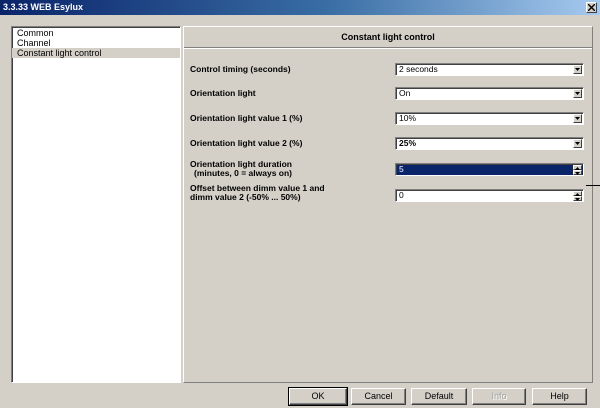 The image size is (600, 408). I want to click on offset-dimm-label-line2: dimm value 2 (-50% ... 50%), so click(245, 197).